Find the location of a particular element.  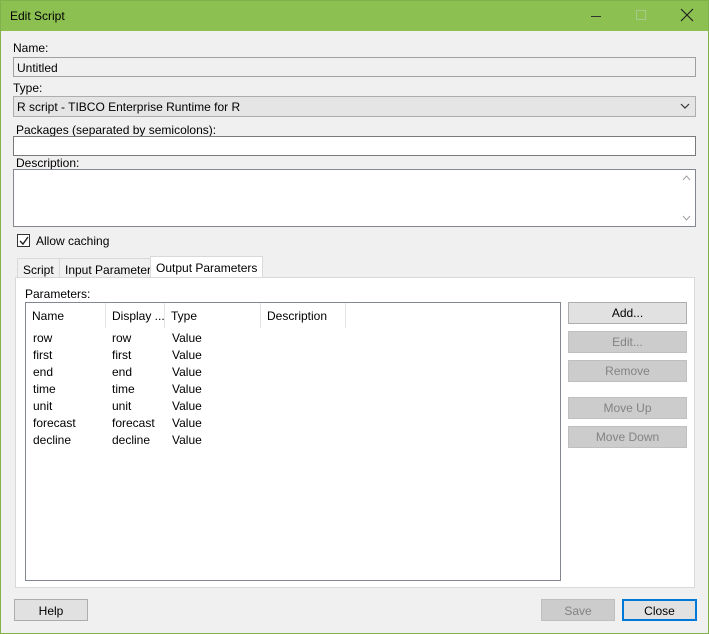

column-header-type: Type is located at coordinates (213, 315).